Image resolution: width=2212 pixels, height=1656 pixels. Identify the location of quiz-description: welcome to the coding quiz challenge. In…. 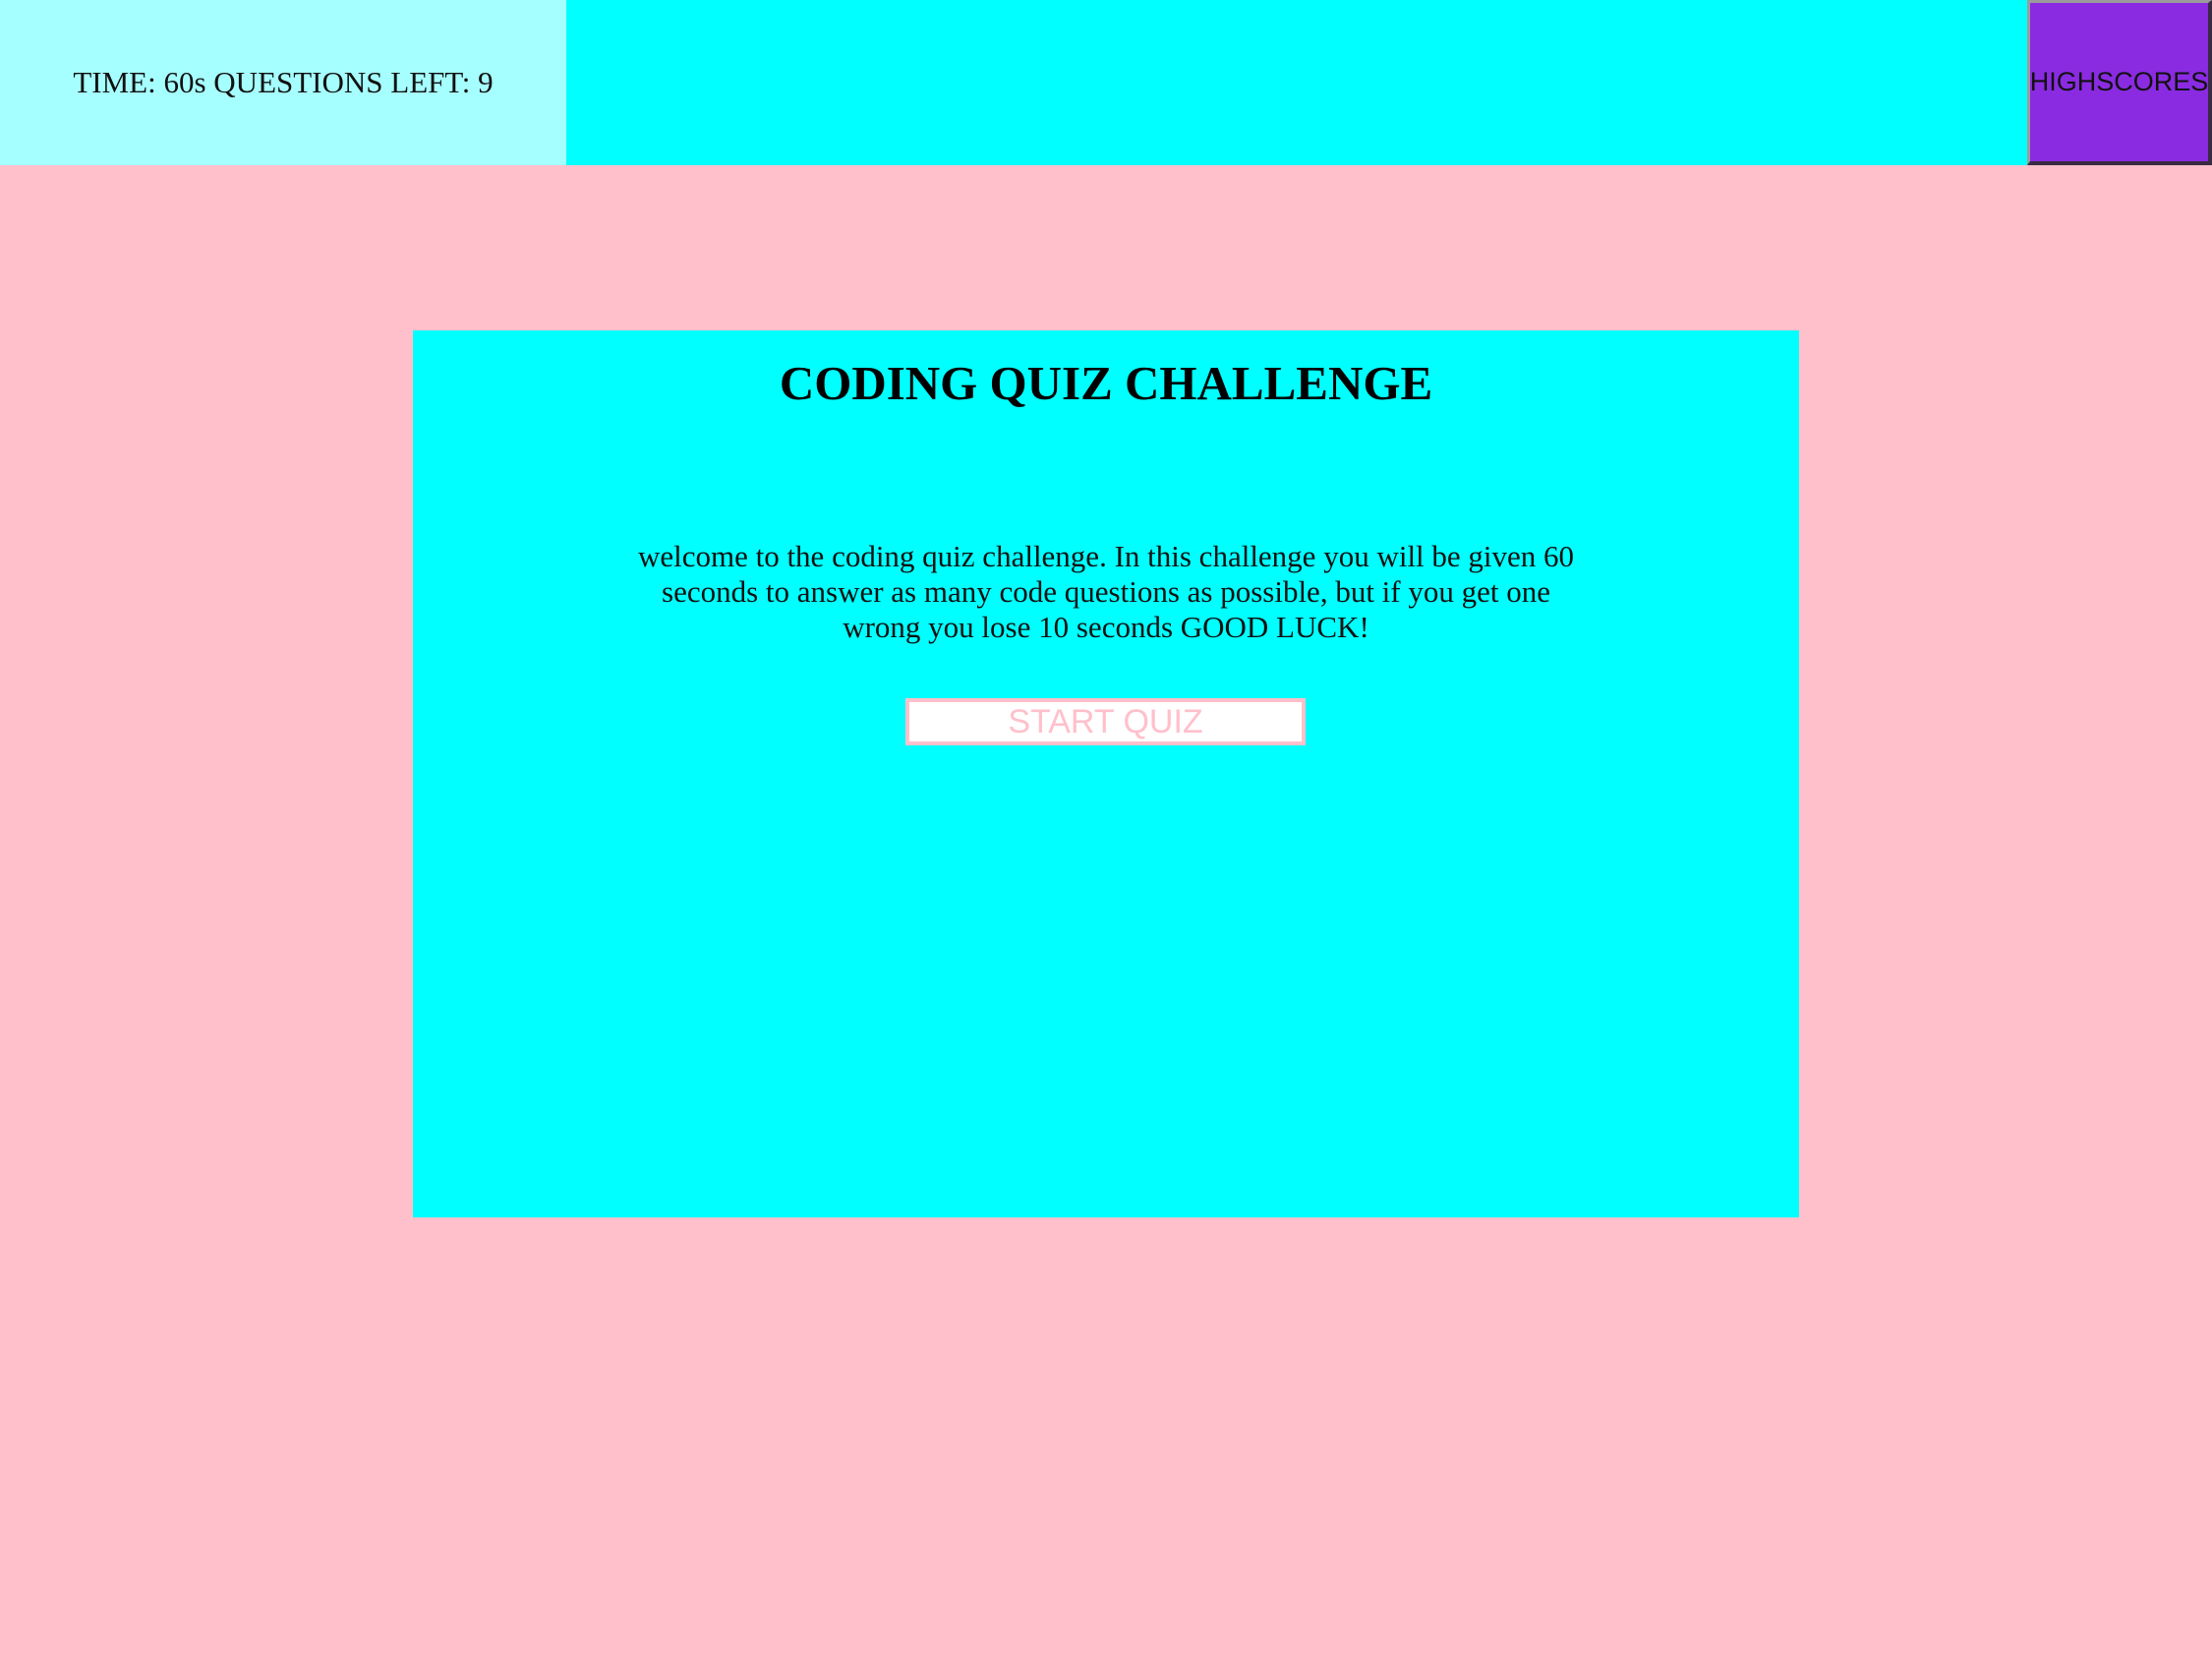
(1106, 591).